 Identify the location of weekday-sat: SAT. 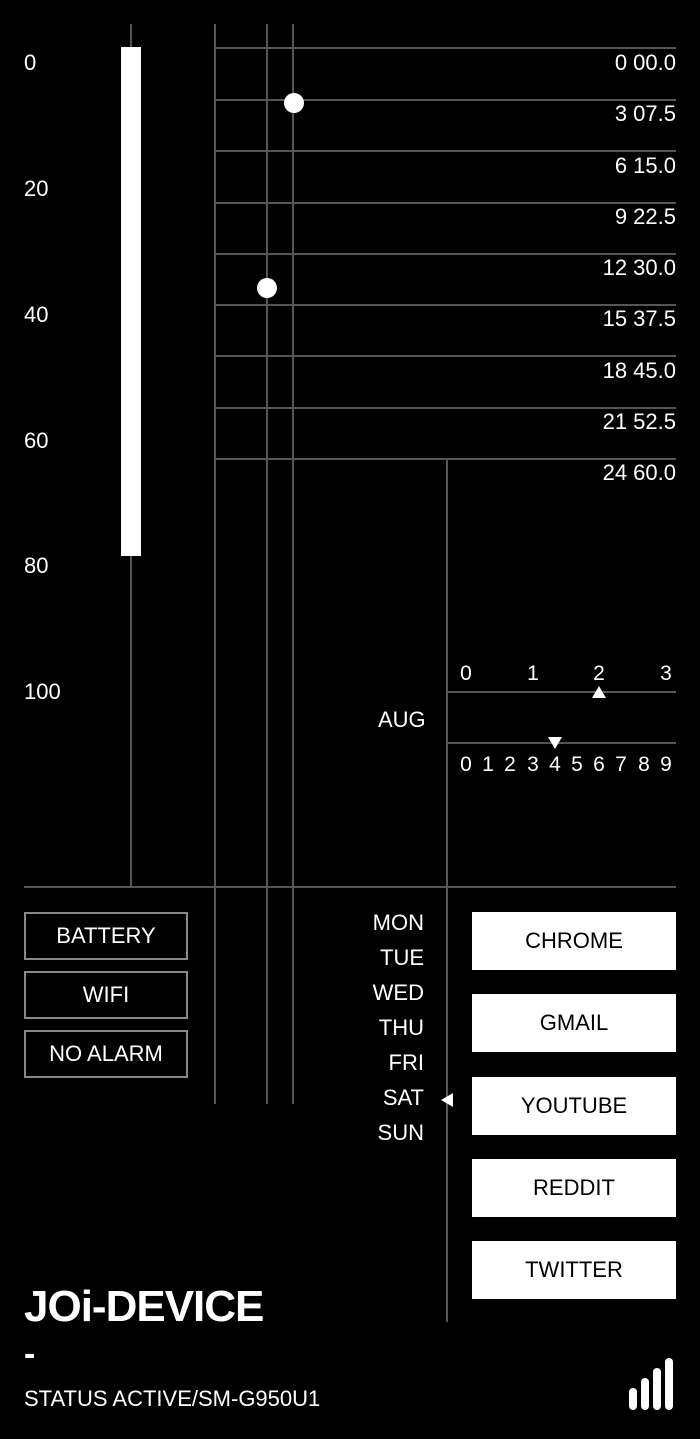
(403, 1097).